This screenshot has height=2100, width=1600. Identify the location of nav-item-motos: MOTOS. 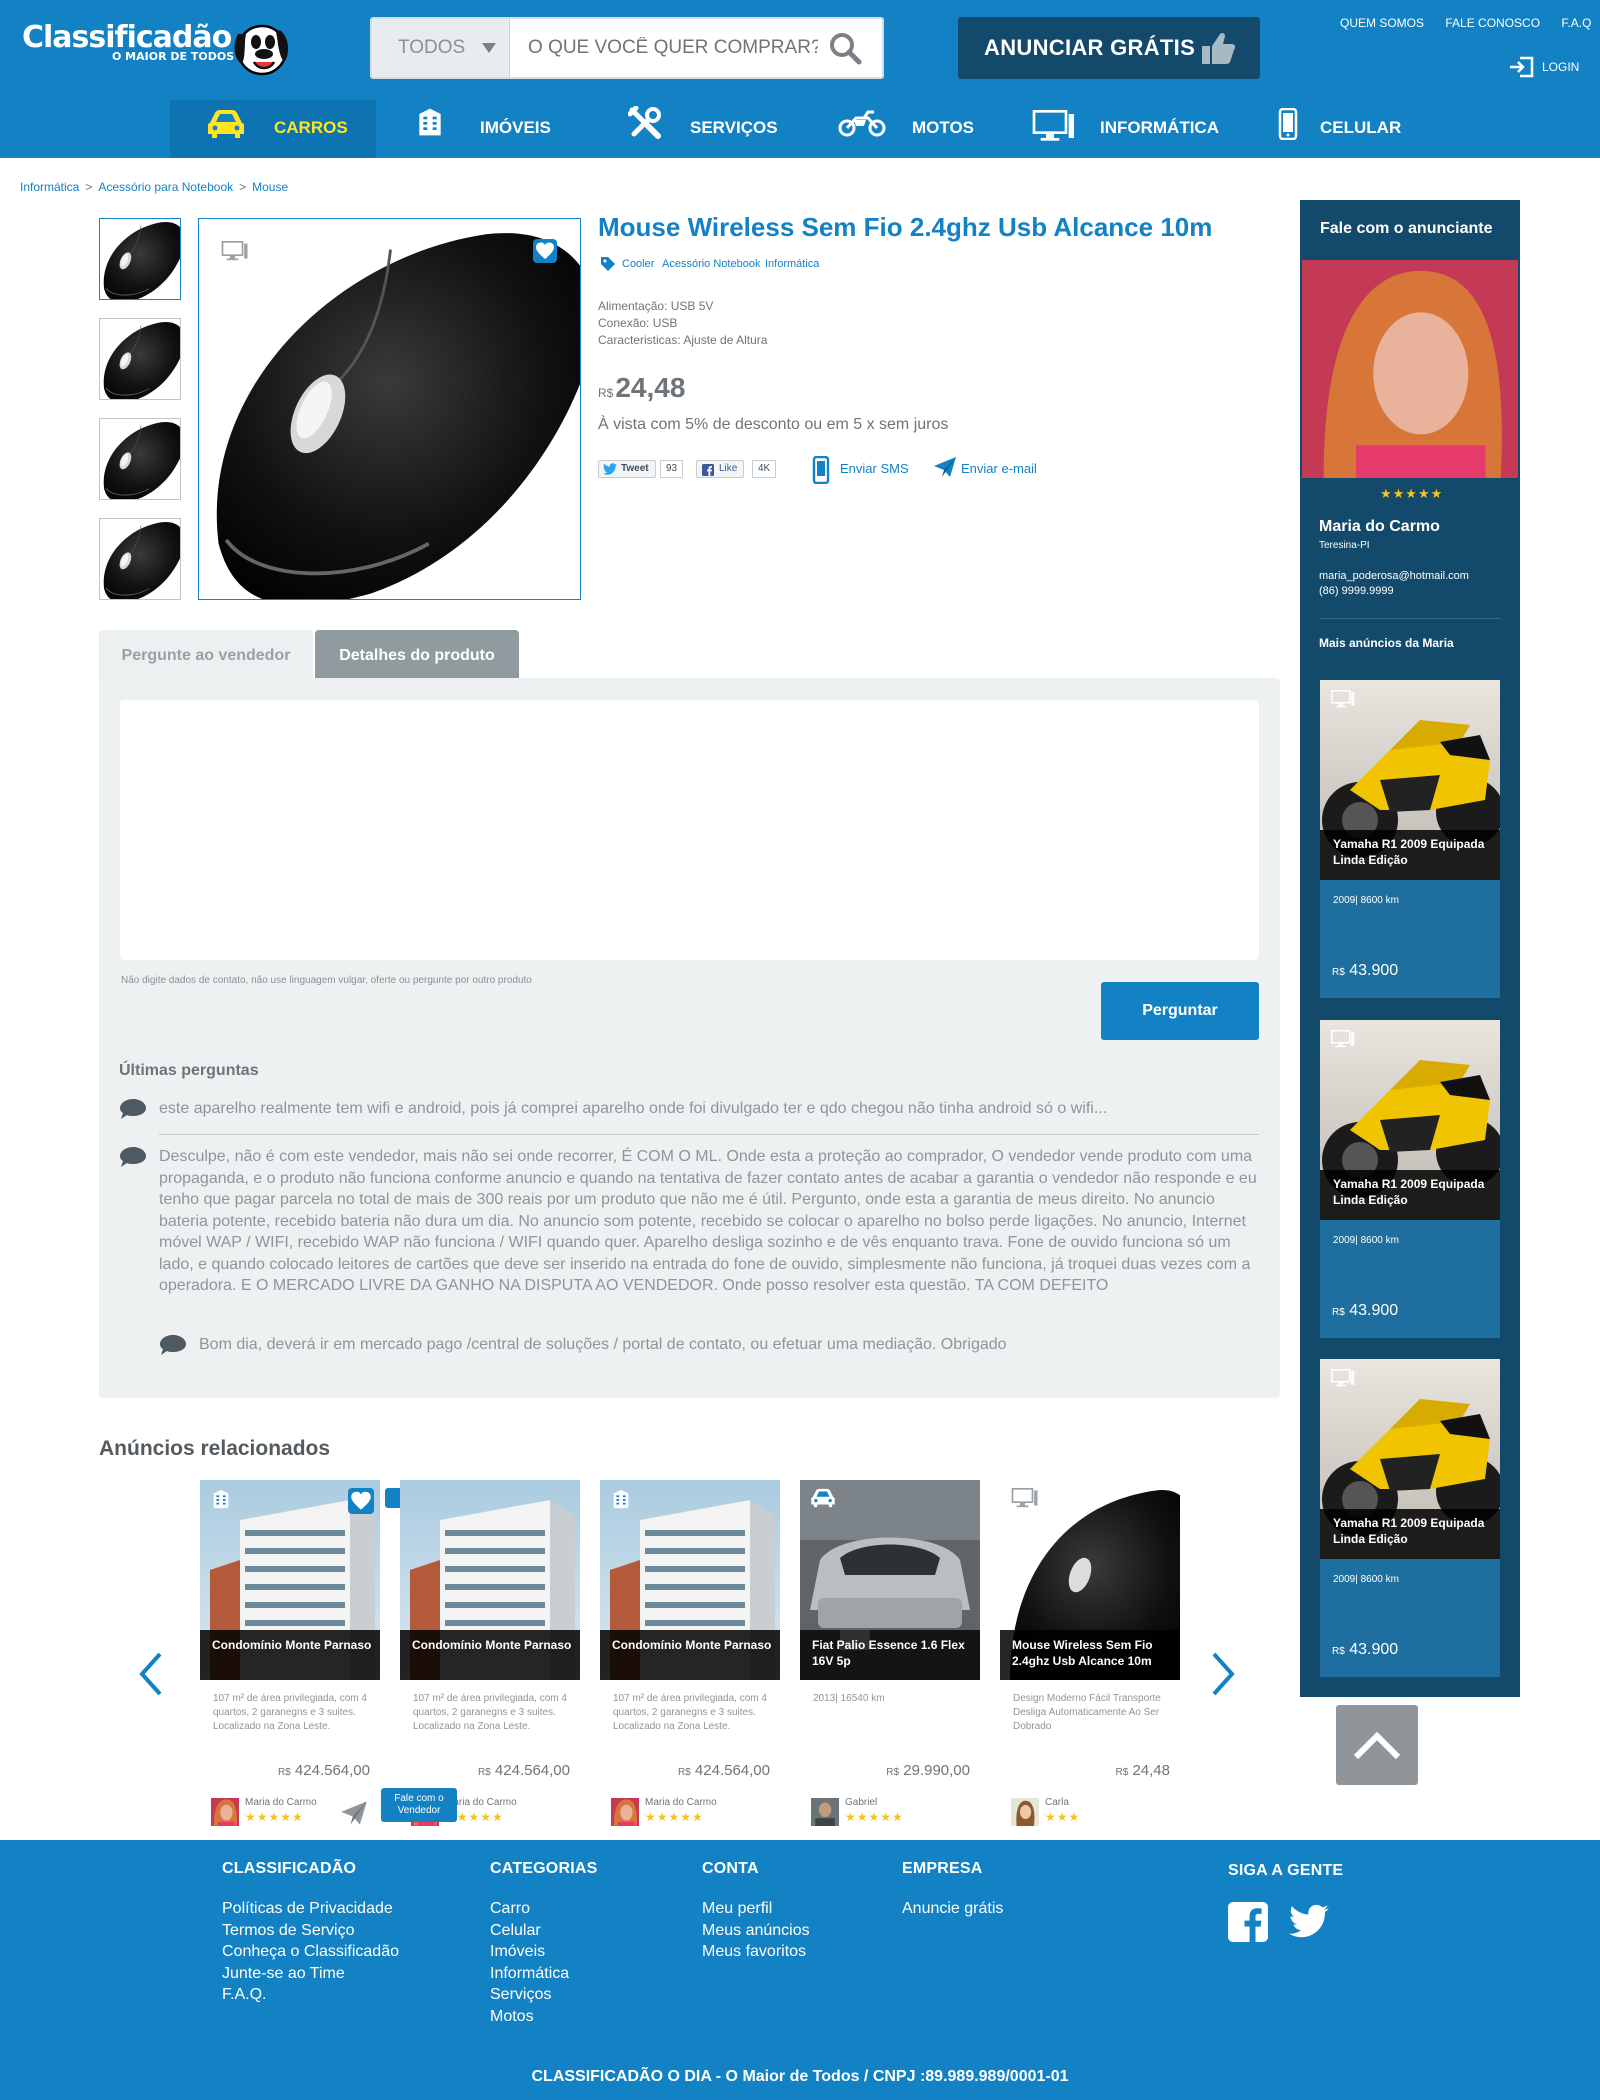
(913, 129).